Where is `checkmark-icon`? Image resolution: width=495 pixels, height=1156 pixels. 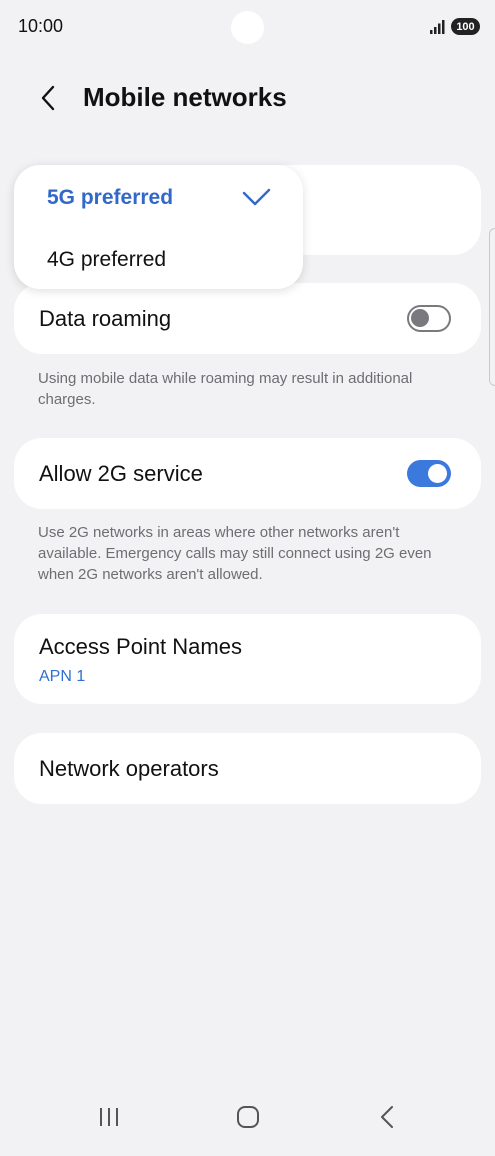 checkmark-icon is located at coordinates (256, 197).